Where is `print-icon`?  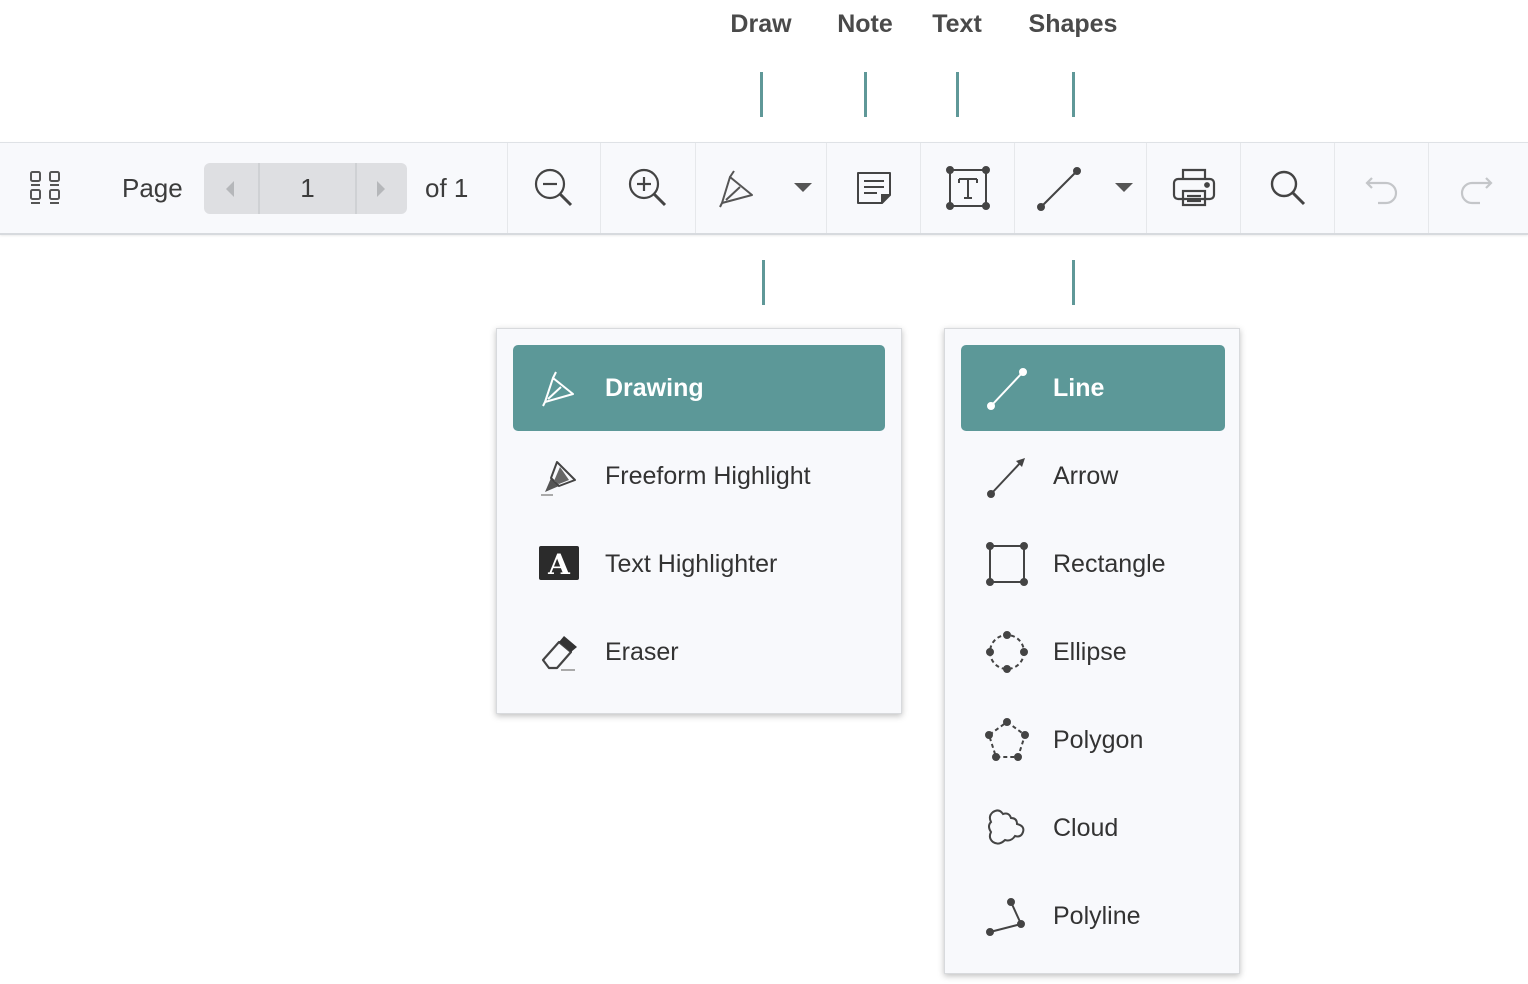
print-icon is located at coordinates (1193, 187).